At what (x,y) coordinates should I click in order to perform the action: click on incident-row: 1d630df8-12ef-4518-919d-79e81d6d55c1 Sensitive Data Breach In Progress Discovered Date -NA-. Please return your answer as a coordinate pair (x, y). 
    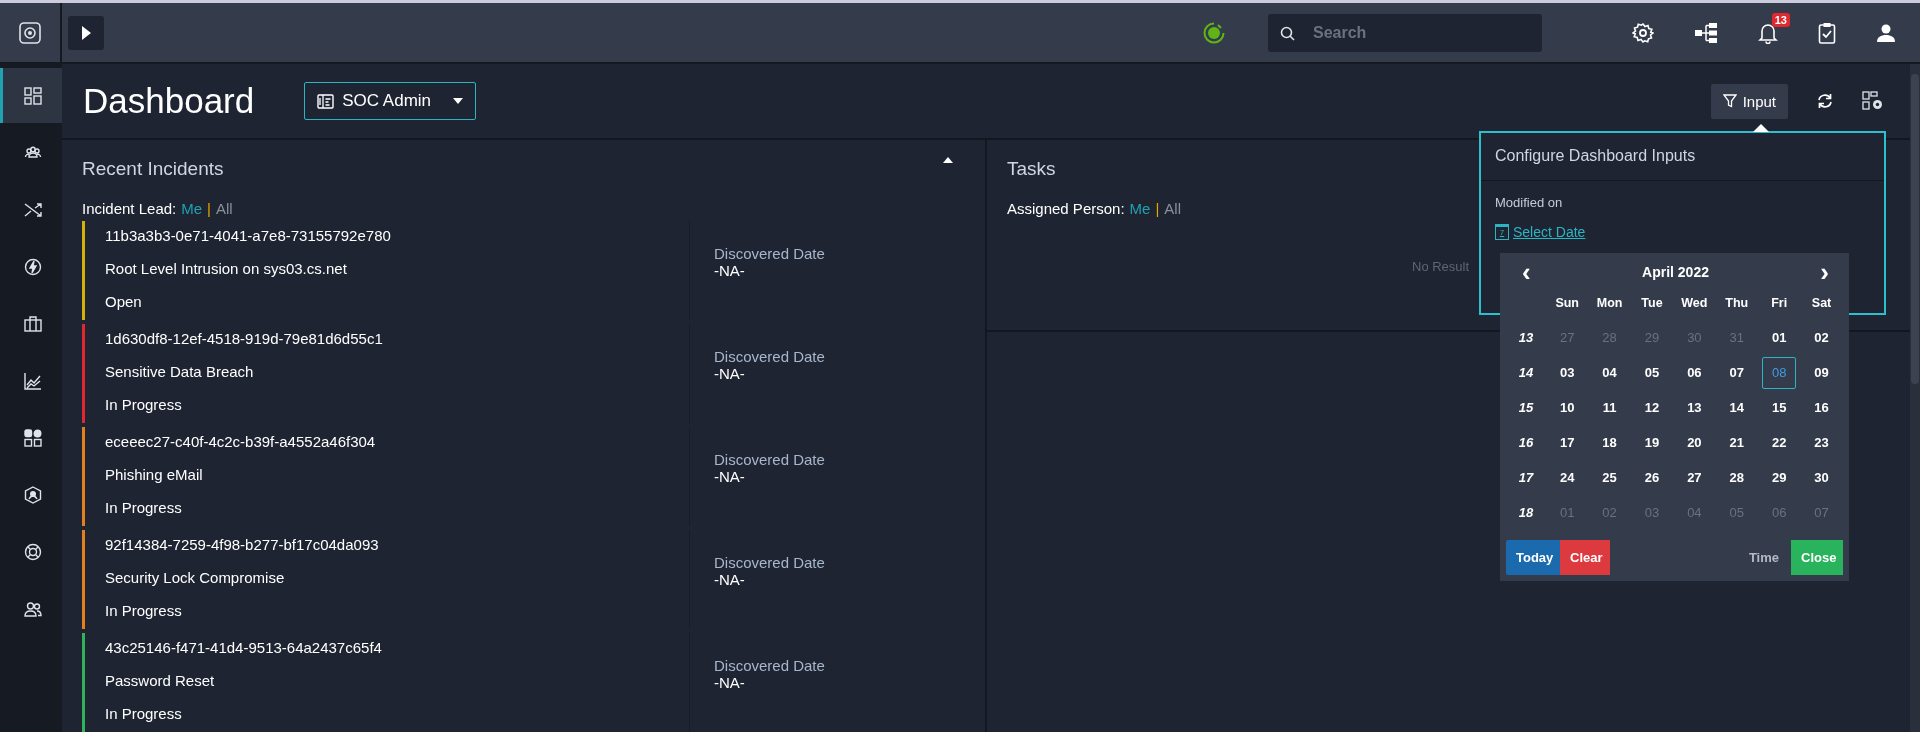
    Looking at the image, I should click on (523, 373).